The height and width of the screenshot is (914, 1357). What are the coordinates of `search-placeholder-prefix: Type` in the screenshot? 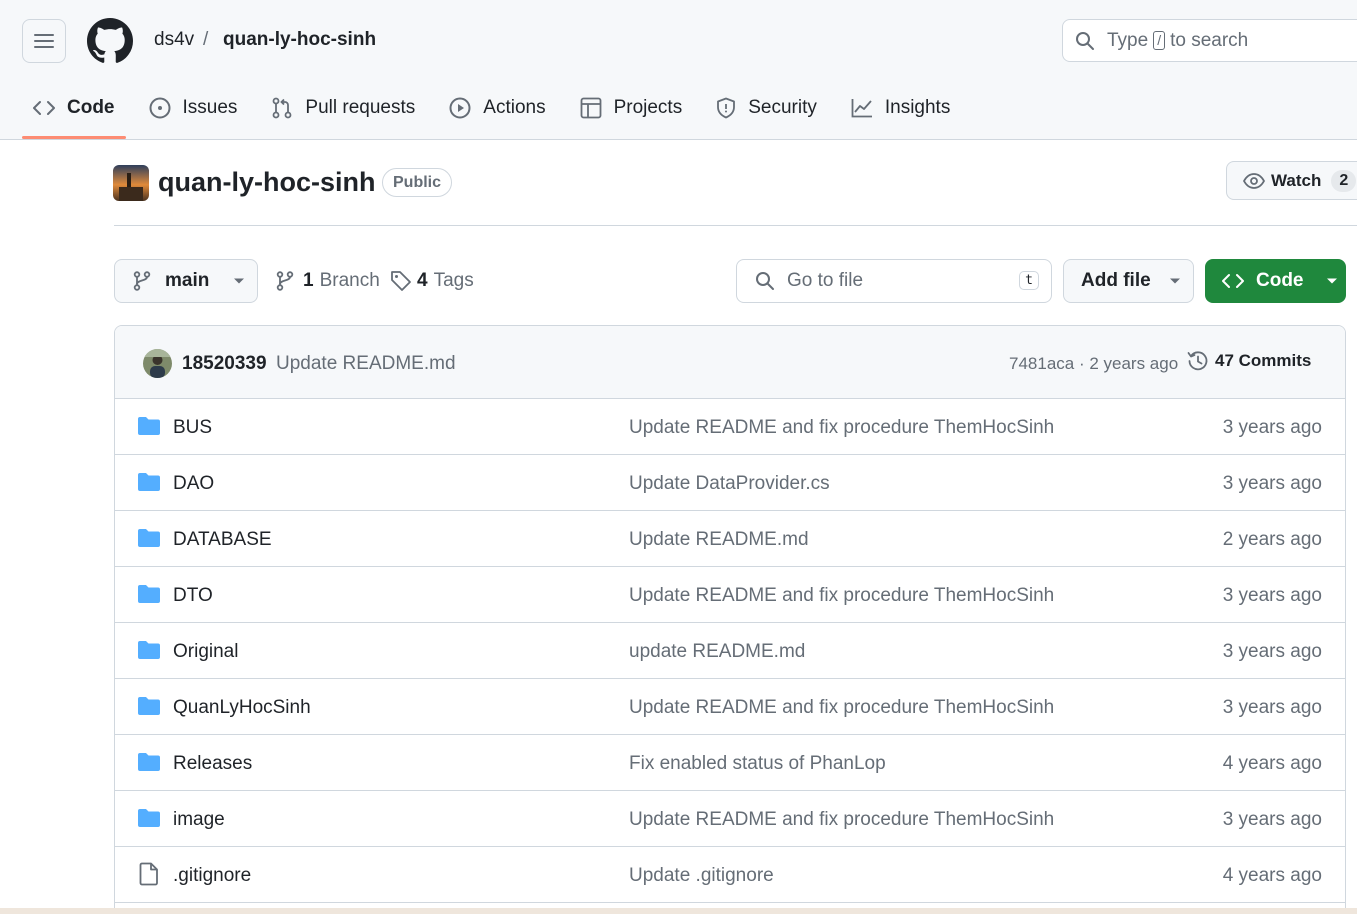 It's located at (1128, 40).